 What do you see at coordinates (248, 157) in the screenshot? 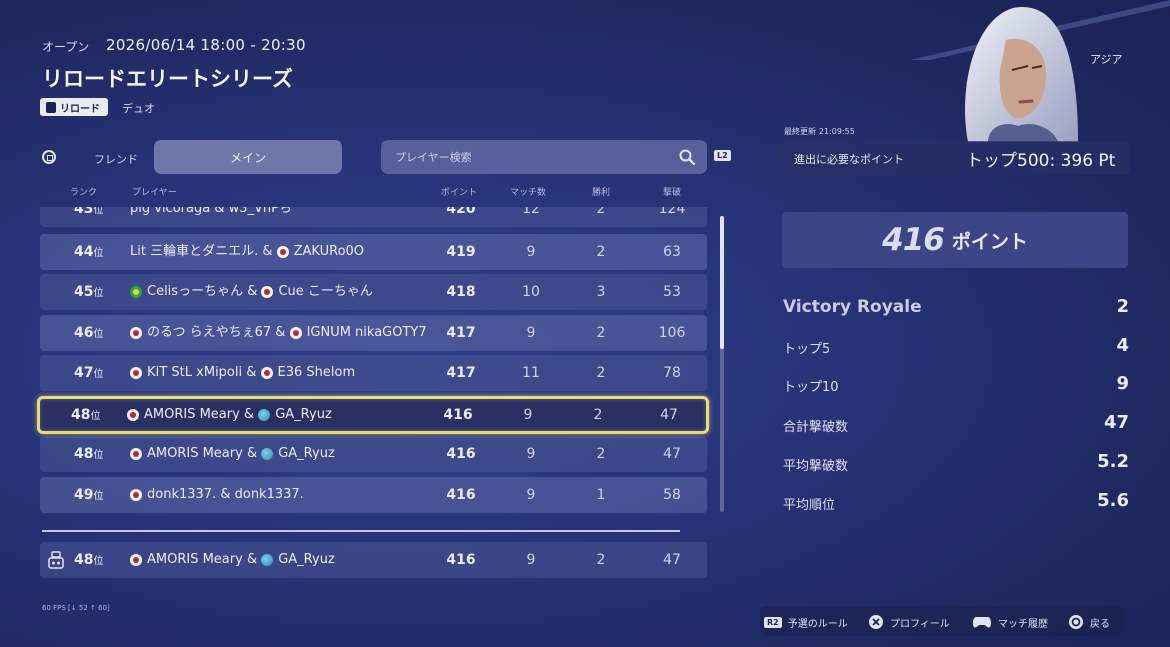
I see `tab-main: メイン` at bounding box center [248, 157].